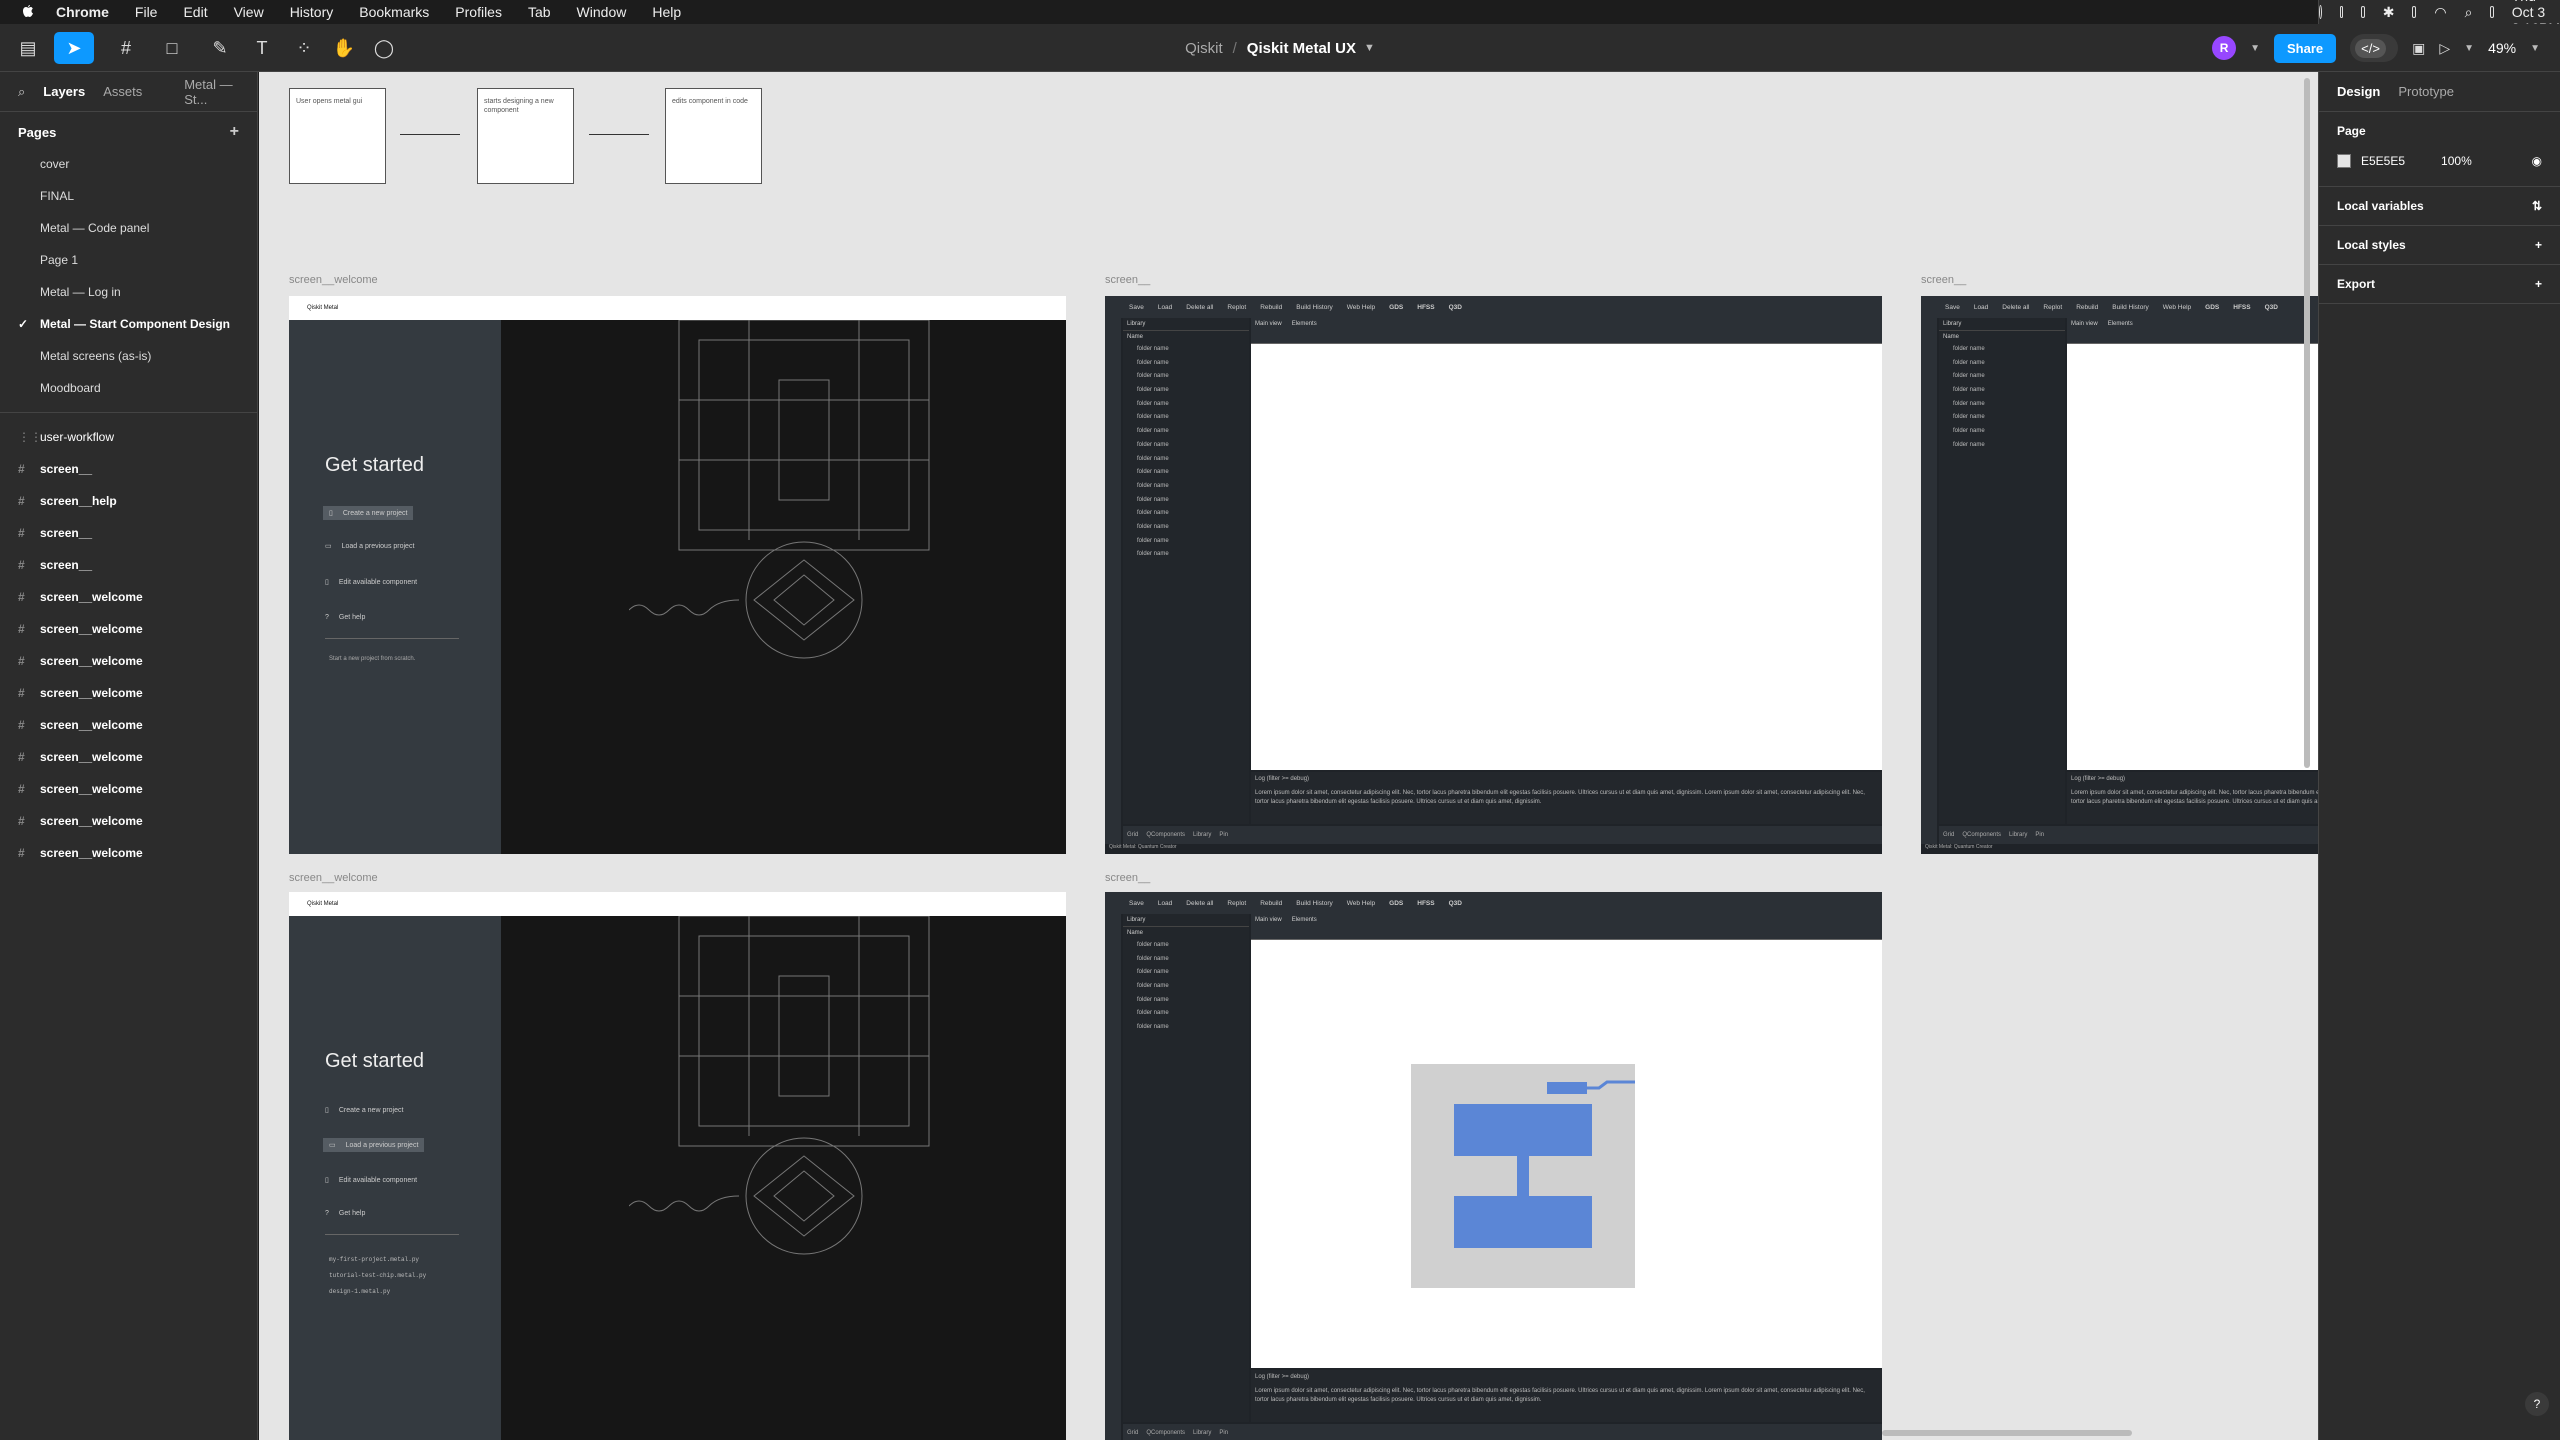  I want to click on control-center-icon, so click(2492, 12).